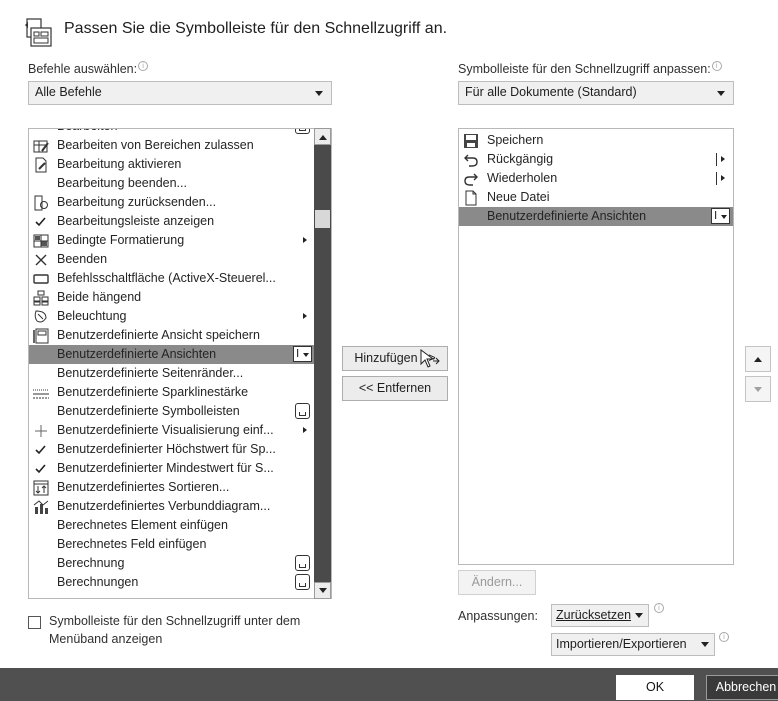 This screenshot has height=701, width=778. Describe the element at coordinates (596, 140) in the screenshot. I see `toolbar-item: Speichern` at that location.